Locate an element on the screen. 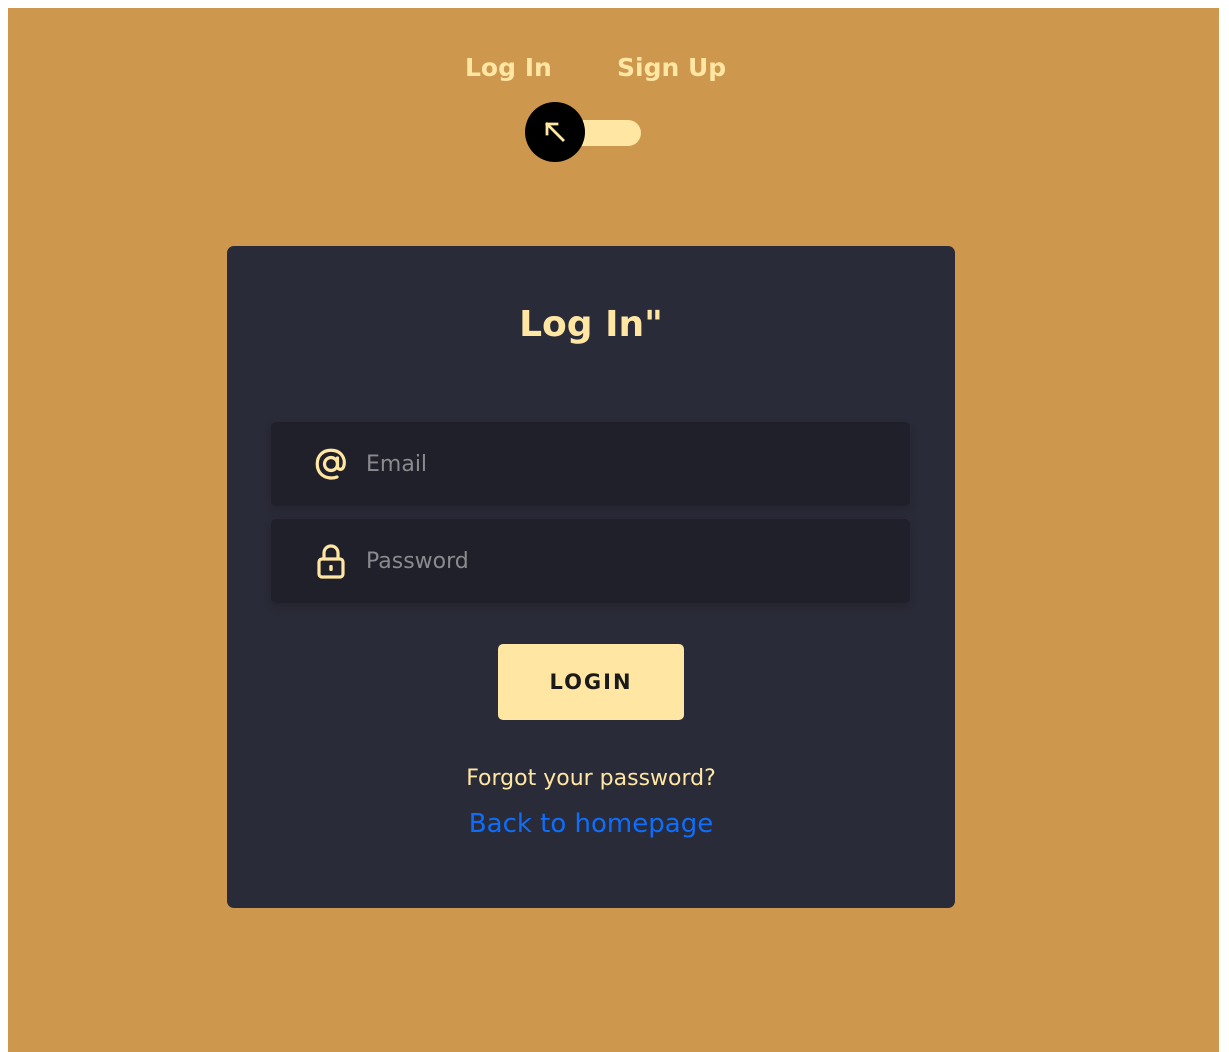  login-button: LOGIN is located at coordinates (591, 682).